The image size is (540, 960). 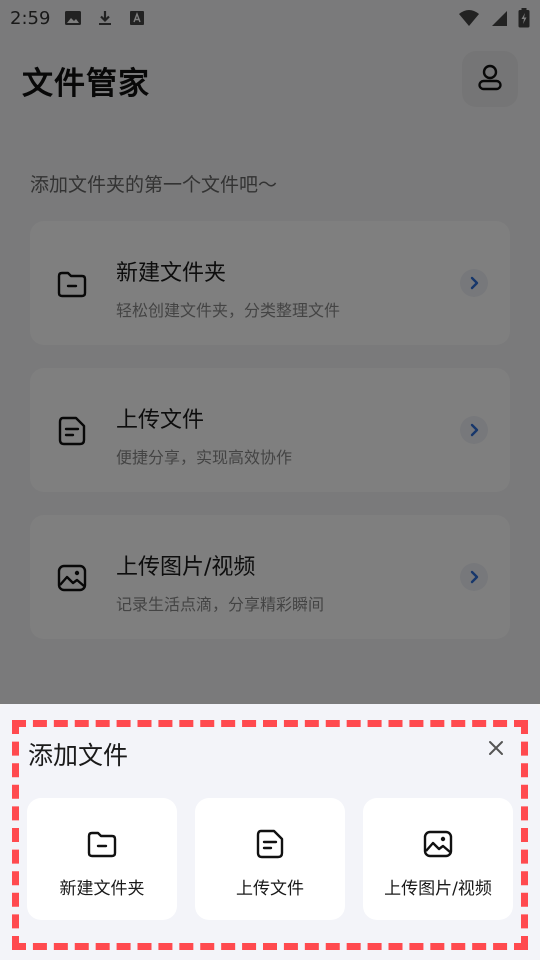 I want to click on profile-button, so click(x=490, y=79).